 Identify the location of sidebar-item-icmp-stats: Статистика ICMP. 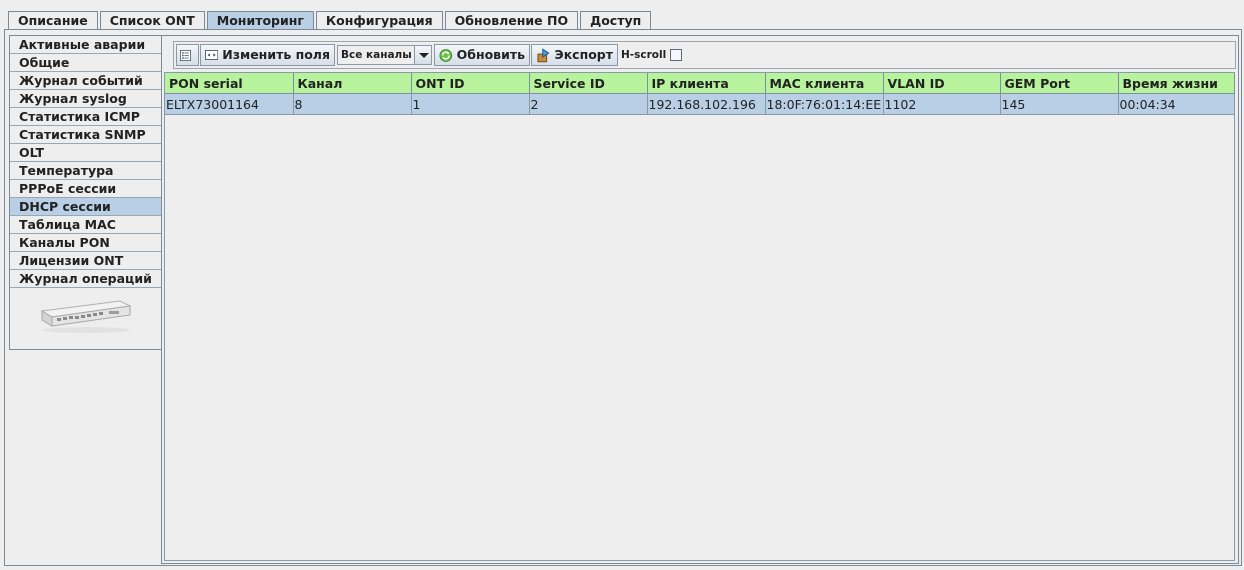
(86, 117).